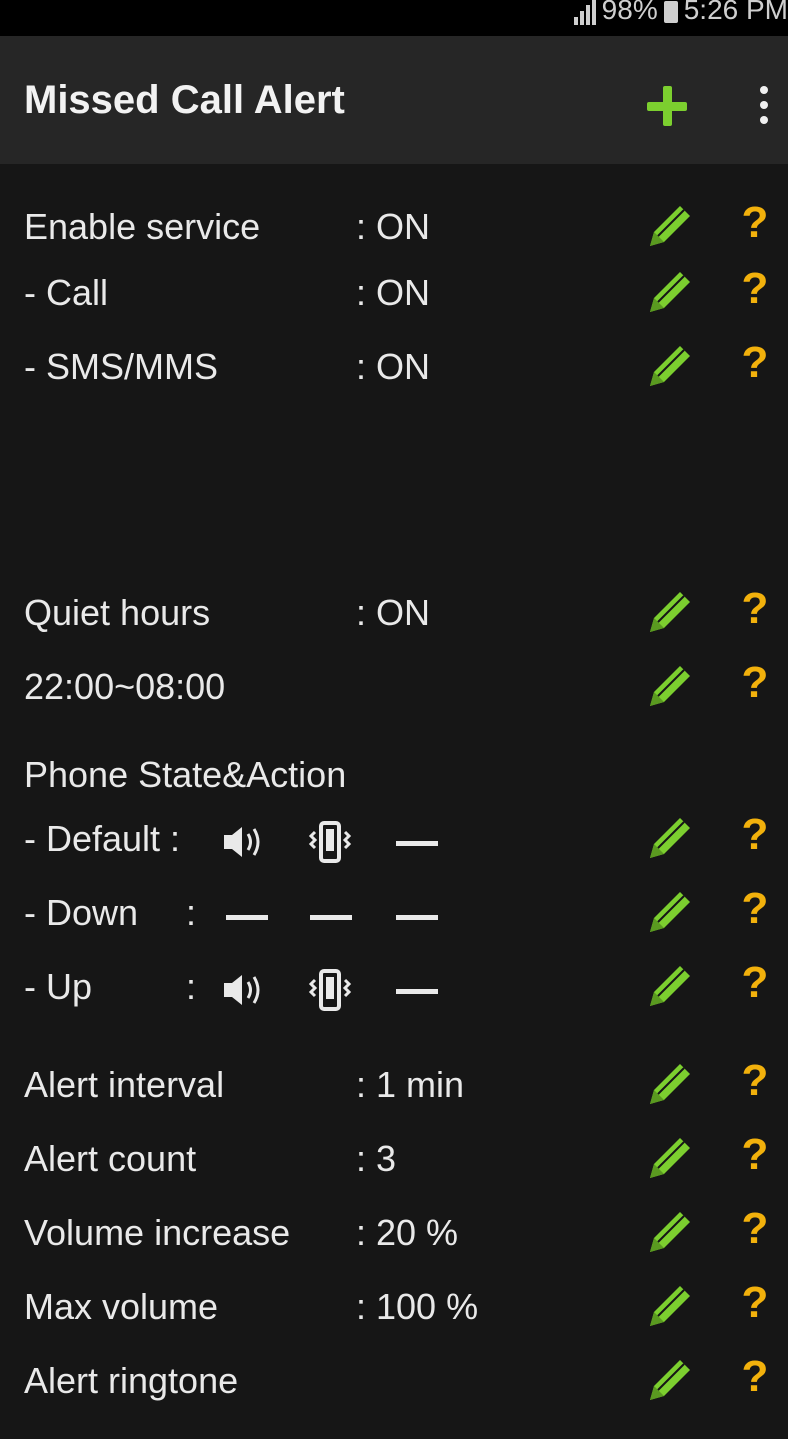  What do you see at coordinates (376, 1158) in the screenshot?
I see `setting-value: : 3` at bounding box center [376, 1158].